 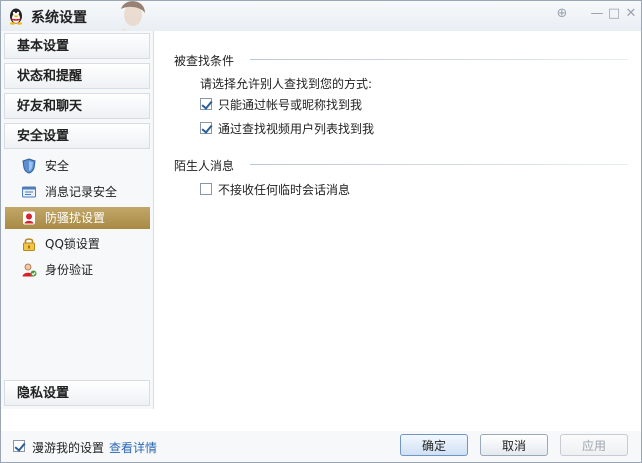 I want to click on sidebar-item-label: 防骚扰设置, so click(x=75, y=218).